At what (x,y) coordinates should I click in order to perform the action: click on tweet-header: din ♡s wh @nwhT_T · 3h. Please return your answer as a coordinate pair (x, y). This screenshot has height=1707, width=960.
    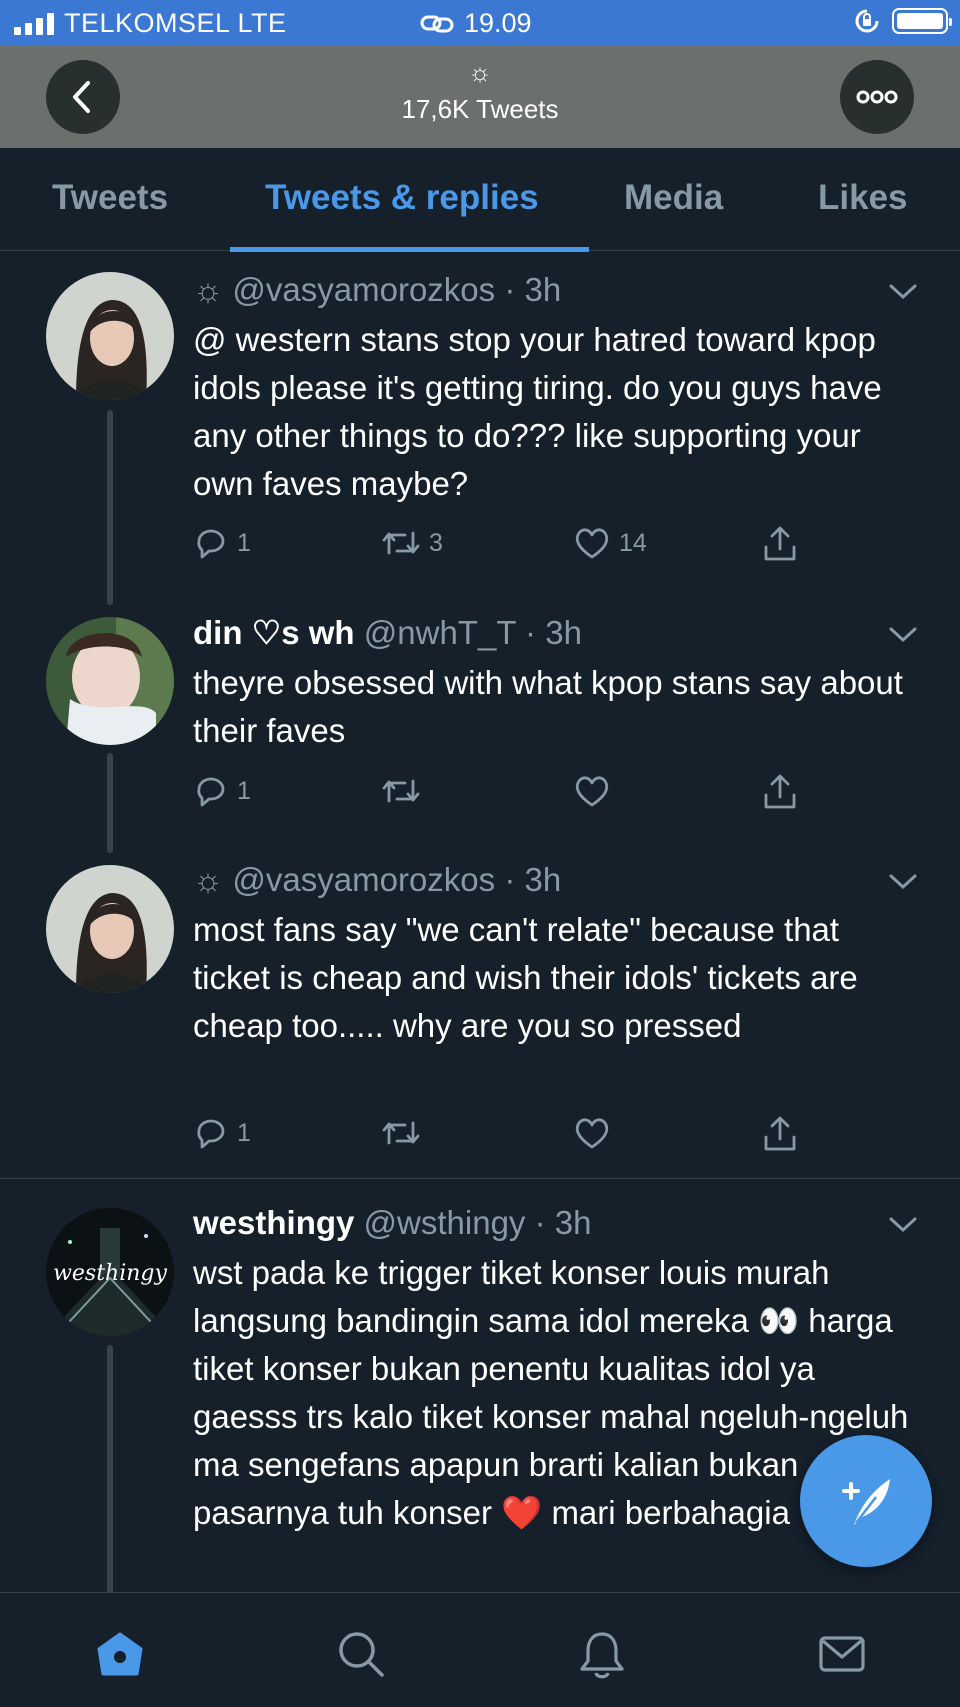
    Looking at the image, I should click on (556, 633).